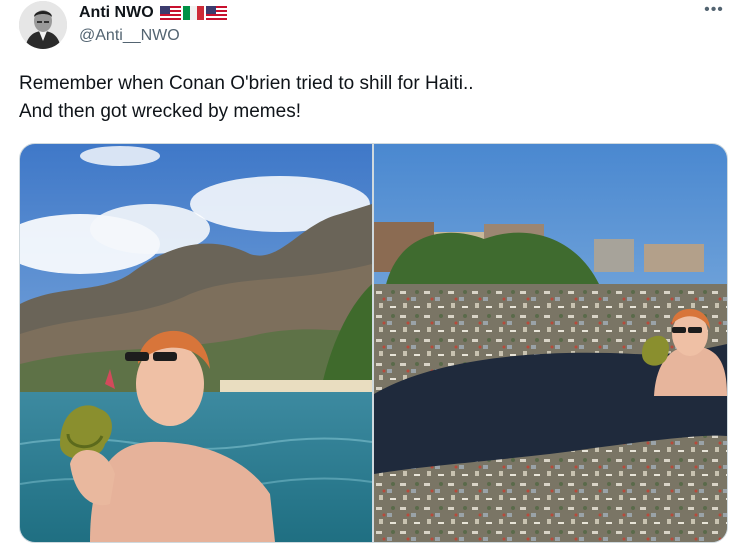 The width and height of the screenshot is (737, 551). I want to click on avatar-portrait-image, so click(43, 25).